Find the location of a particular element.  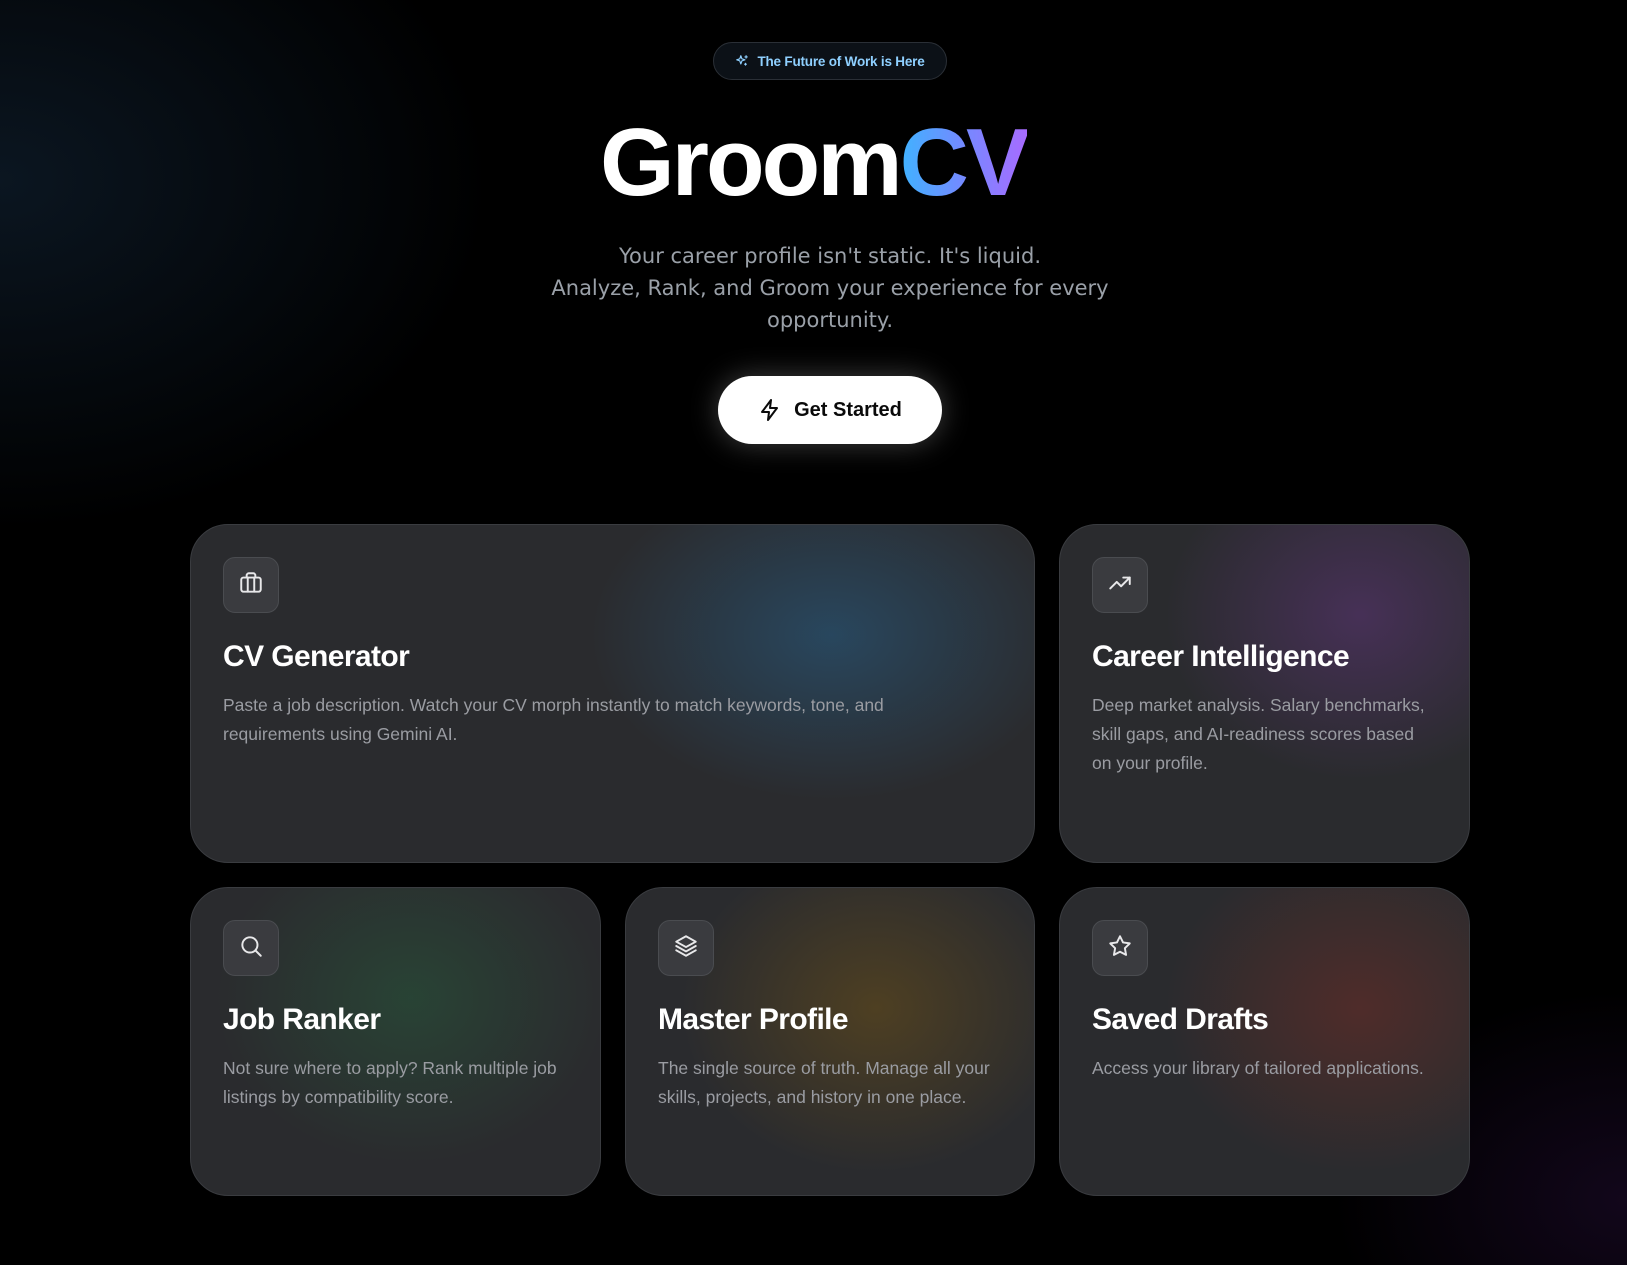

get-started-button: Get Started is located at coordinates (830, 410).